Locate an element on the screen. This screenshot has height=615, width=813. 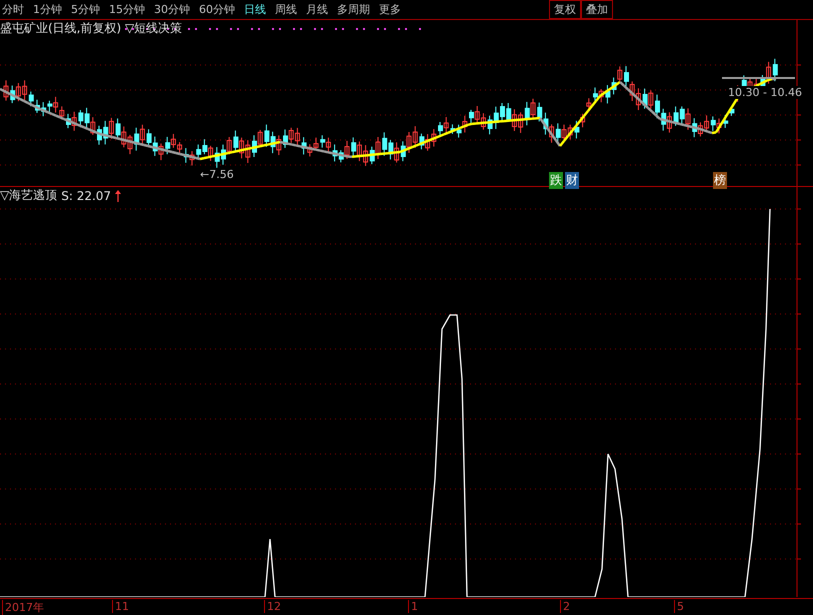
indicator-name: ▽海艺逃顶 is located at coordinates (29, 195).